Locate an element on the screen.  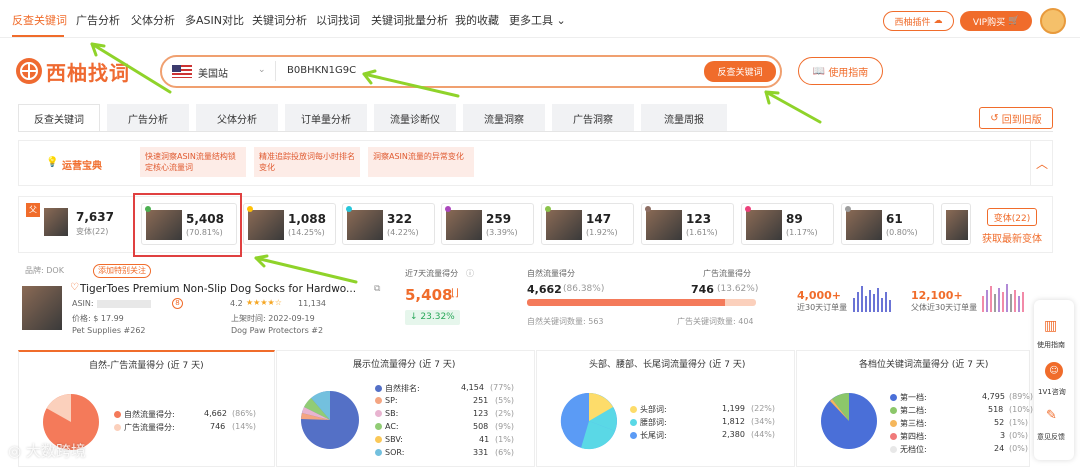
legend-row: 无档位: is located at coordinates (908, 449).